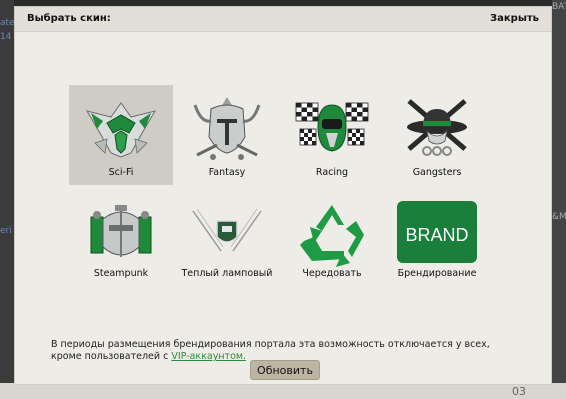 The height and width of the screenshot is (399, 566). I want to click on background-page-bottom: 03, so click(283, 391).